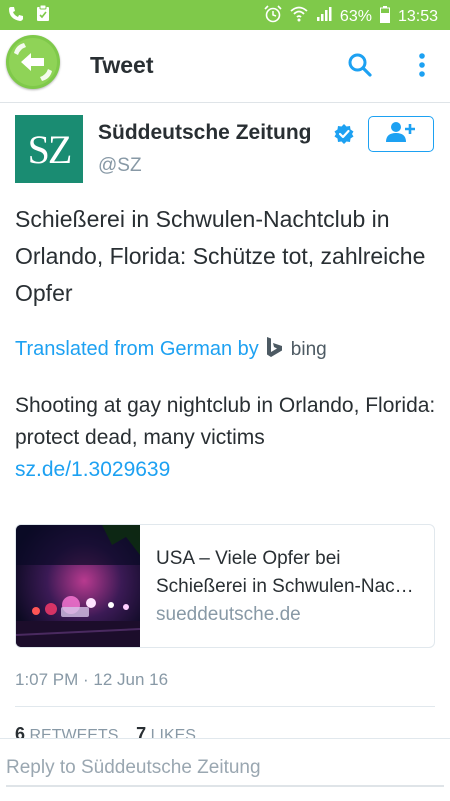 The height and width of the screenshot is (801, 450). What do you see at coordinates (92, 469) in the screenshot?
I see `tweet-link: sz.de/1.3029639` at bounding box center [92, 469].